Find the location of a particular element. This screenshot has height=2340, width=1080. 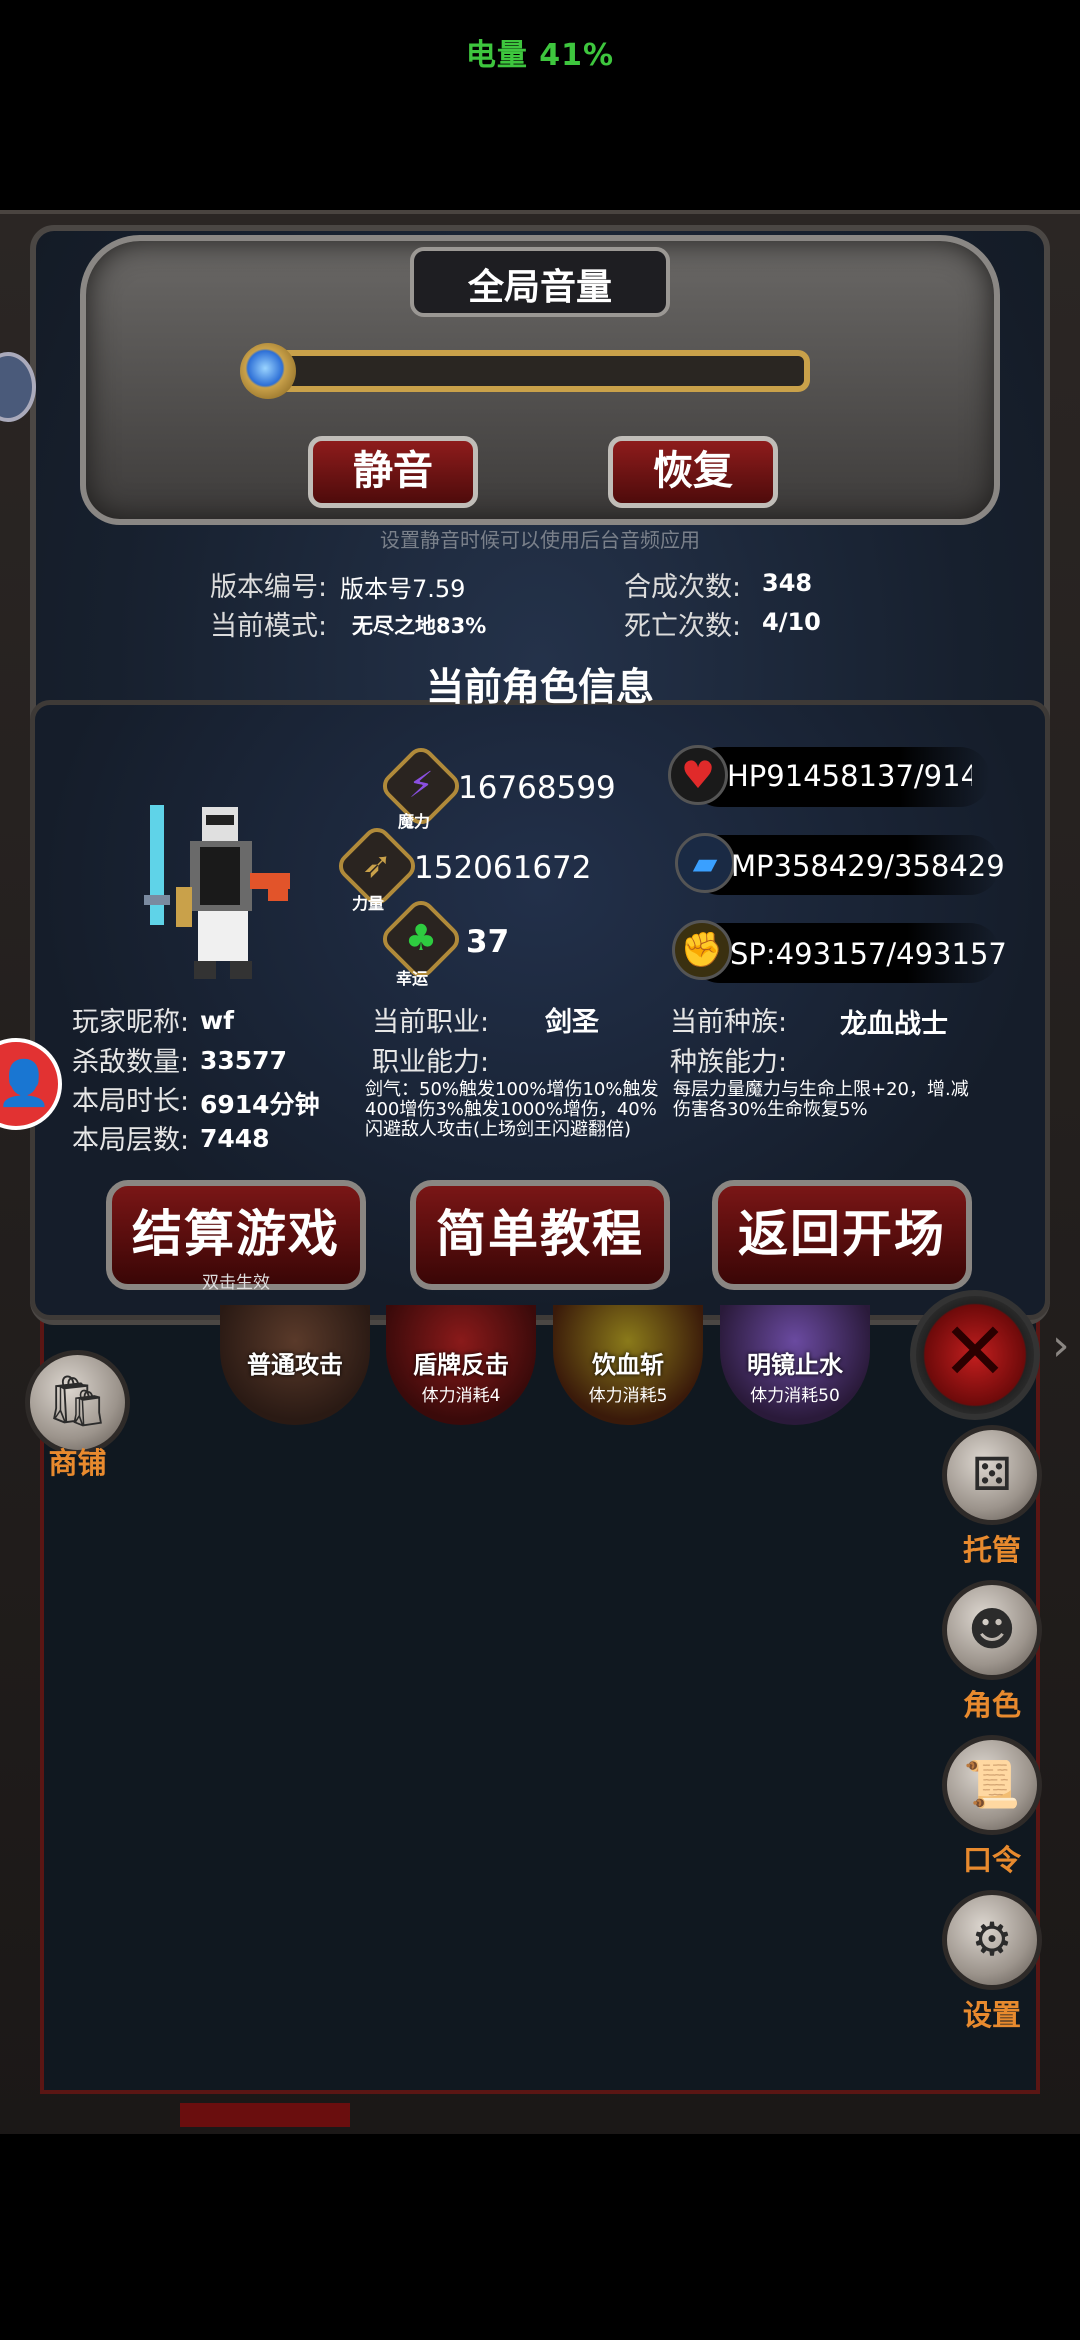

auto-label: 托管 is located at coordinates (991, 1550).